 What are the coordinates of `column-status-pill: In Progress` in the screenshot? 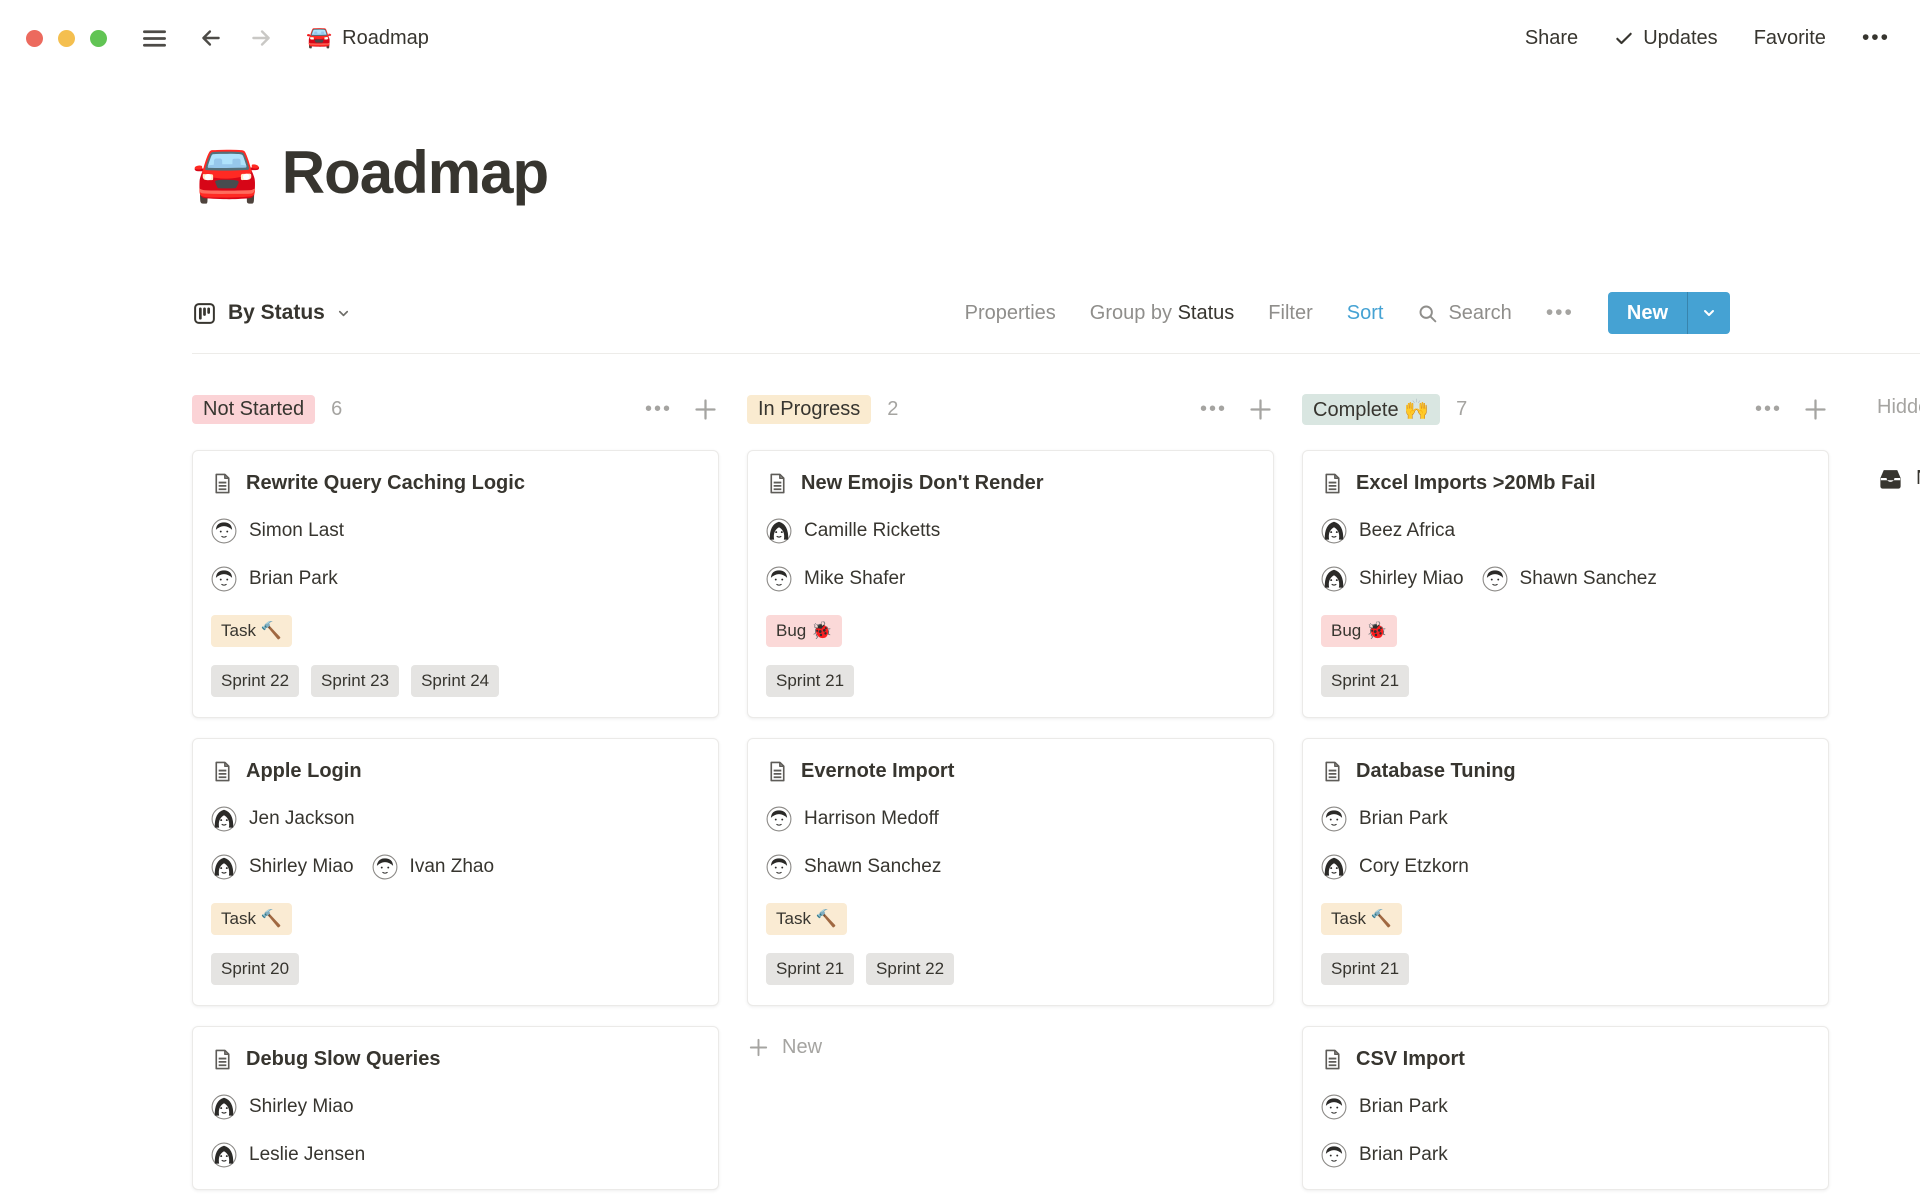 It's located at (809, 409).